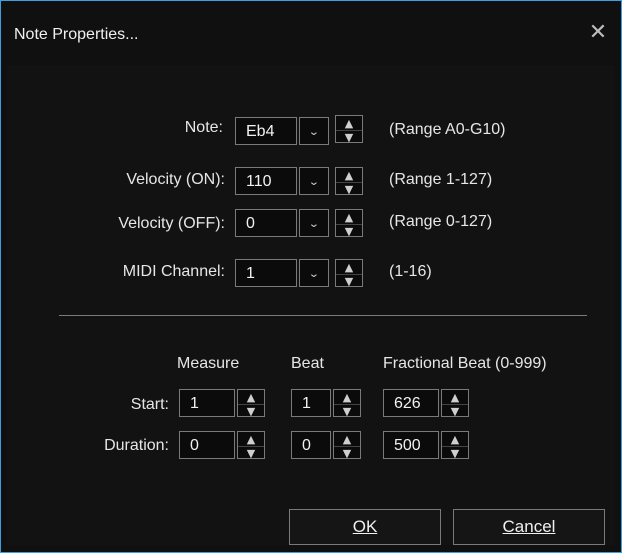 Image resolution: width=622 pixels, height=553 pixels. I want to click on duration-beat-spinner: ▲ ▼, so click(347, 445).